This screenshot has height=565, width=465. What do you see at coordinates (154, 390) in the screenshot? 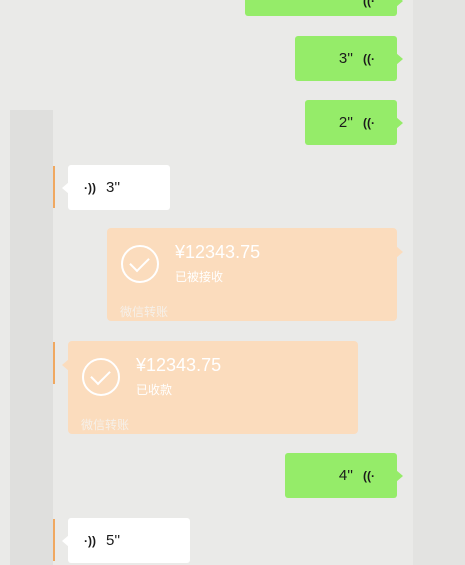
I see `transfer-status: 已收款` at bounding box center [154, 390].